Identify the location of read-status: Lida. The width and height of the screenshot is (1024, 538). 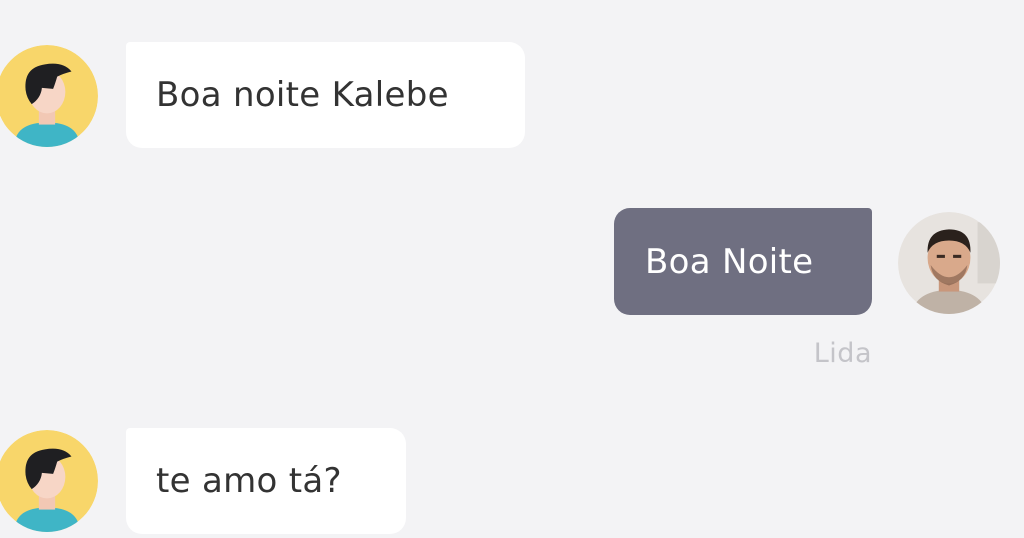
(842, 353).